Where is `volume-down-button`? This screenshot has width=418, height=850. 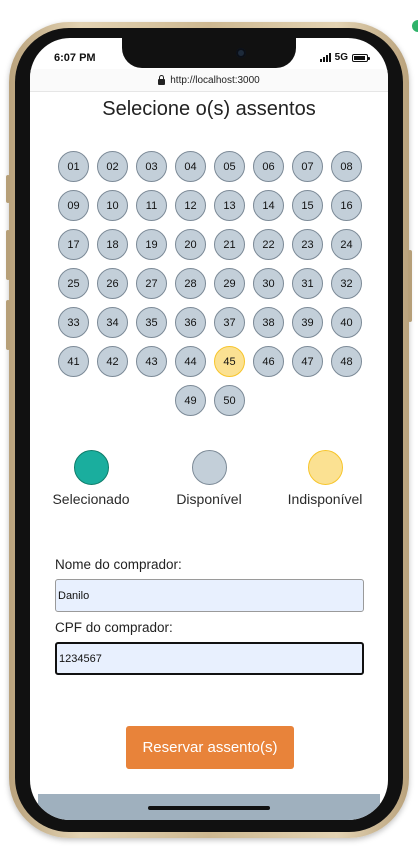
volume-down-button is located at coordinates (8, 325).